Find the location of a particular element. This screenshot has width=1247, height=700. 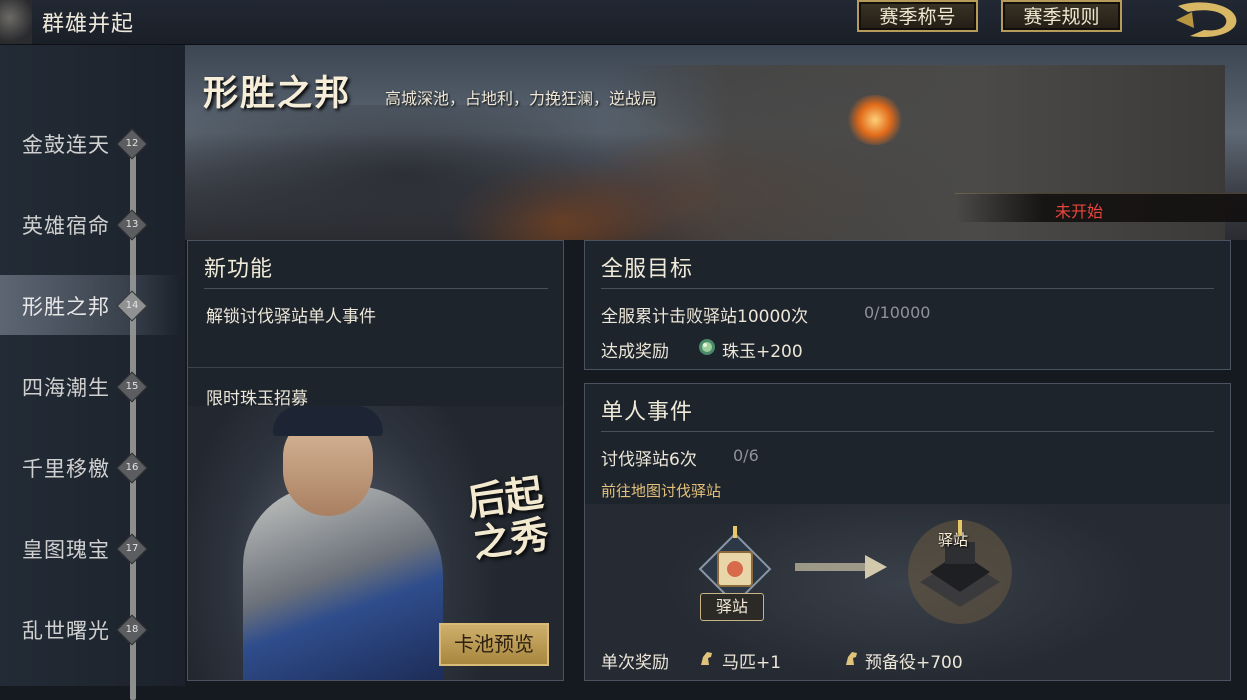

sidebar-item-label: 皇图瑰宝 is located at coordinates (66, 550).